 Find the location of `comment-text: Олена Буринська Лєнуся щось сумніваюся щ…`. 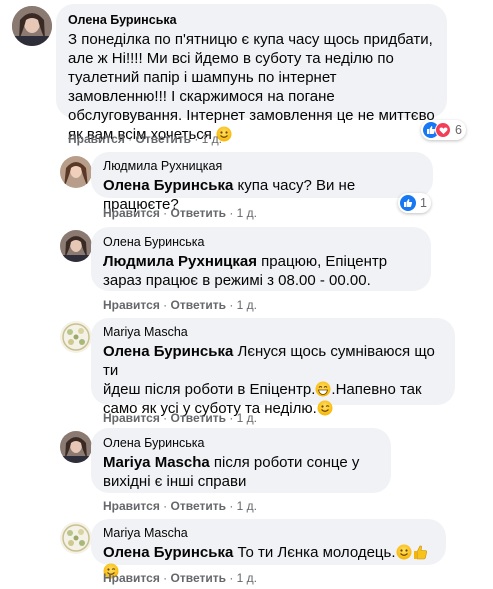

comment-text: Олена Буринська Лєнуся щось сумніваюся щ… is located at coordinates (273, 380).